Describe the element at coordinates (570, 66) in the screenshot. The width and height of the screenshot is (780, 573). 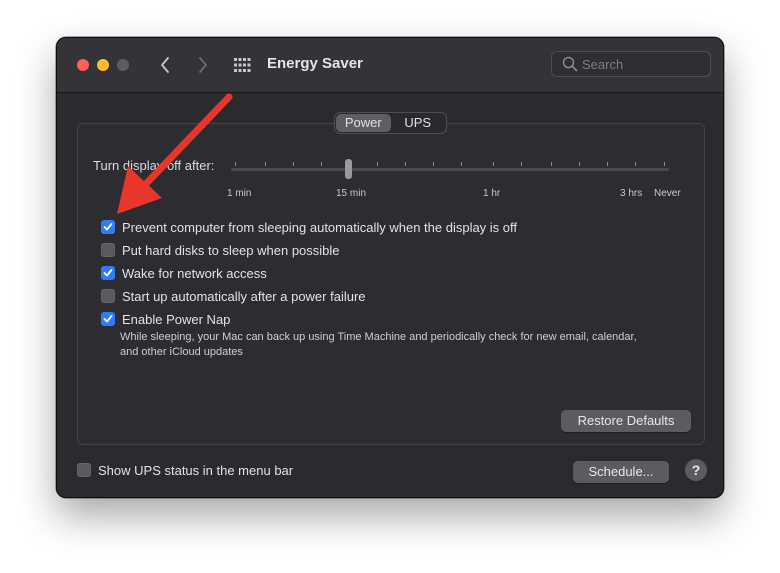
I see `search-icon` at that location.